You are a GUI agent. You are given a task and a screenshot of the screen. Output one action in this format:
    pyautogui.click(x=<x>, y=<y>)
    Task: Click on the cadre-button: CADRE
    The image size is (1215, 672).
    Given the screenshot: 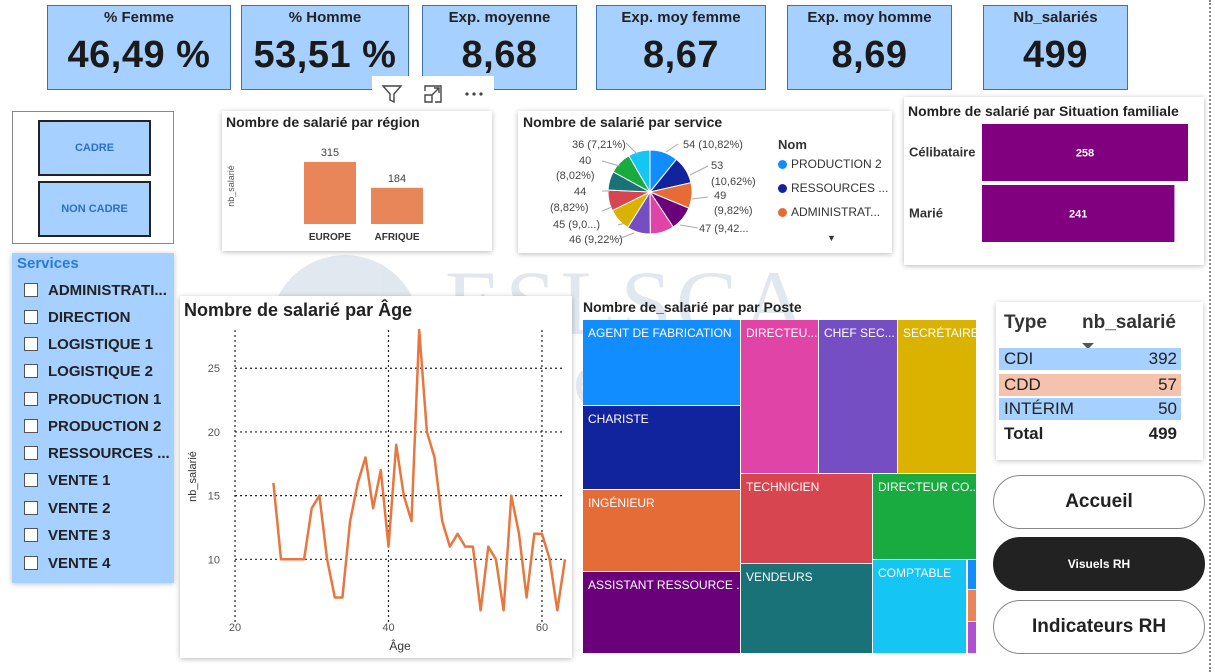 What is the action you would take?
    pyautogui.click(x=94, y=148)
    